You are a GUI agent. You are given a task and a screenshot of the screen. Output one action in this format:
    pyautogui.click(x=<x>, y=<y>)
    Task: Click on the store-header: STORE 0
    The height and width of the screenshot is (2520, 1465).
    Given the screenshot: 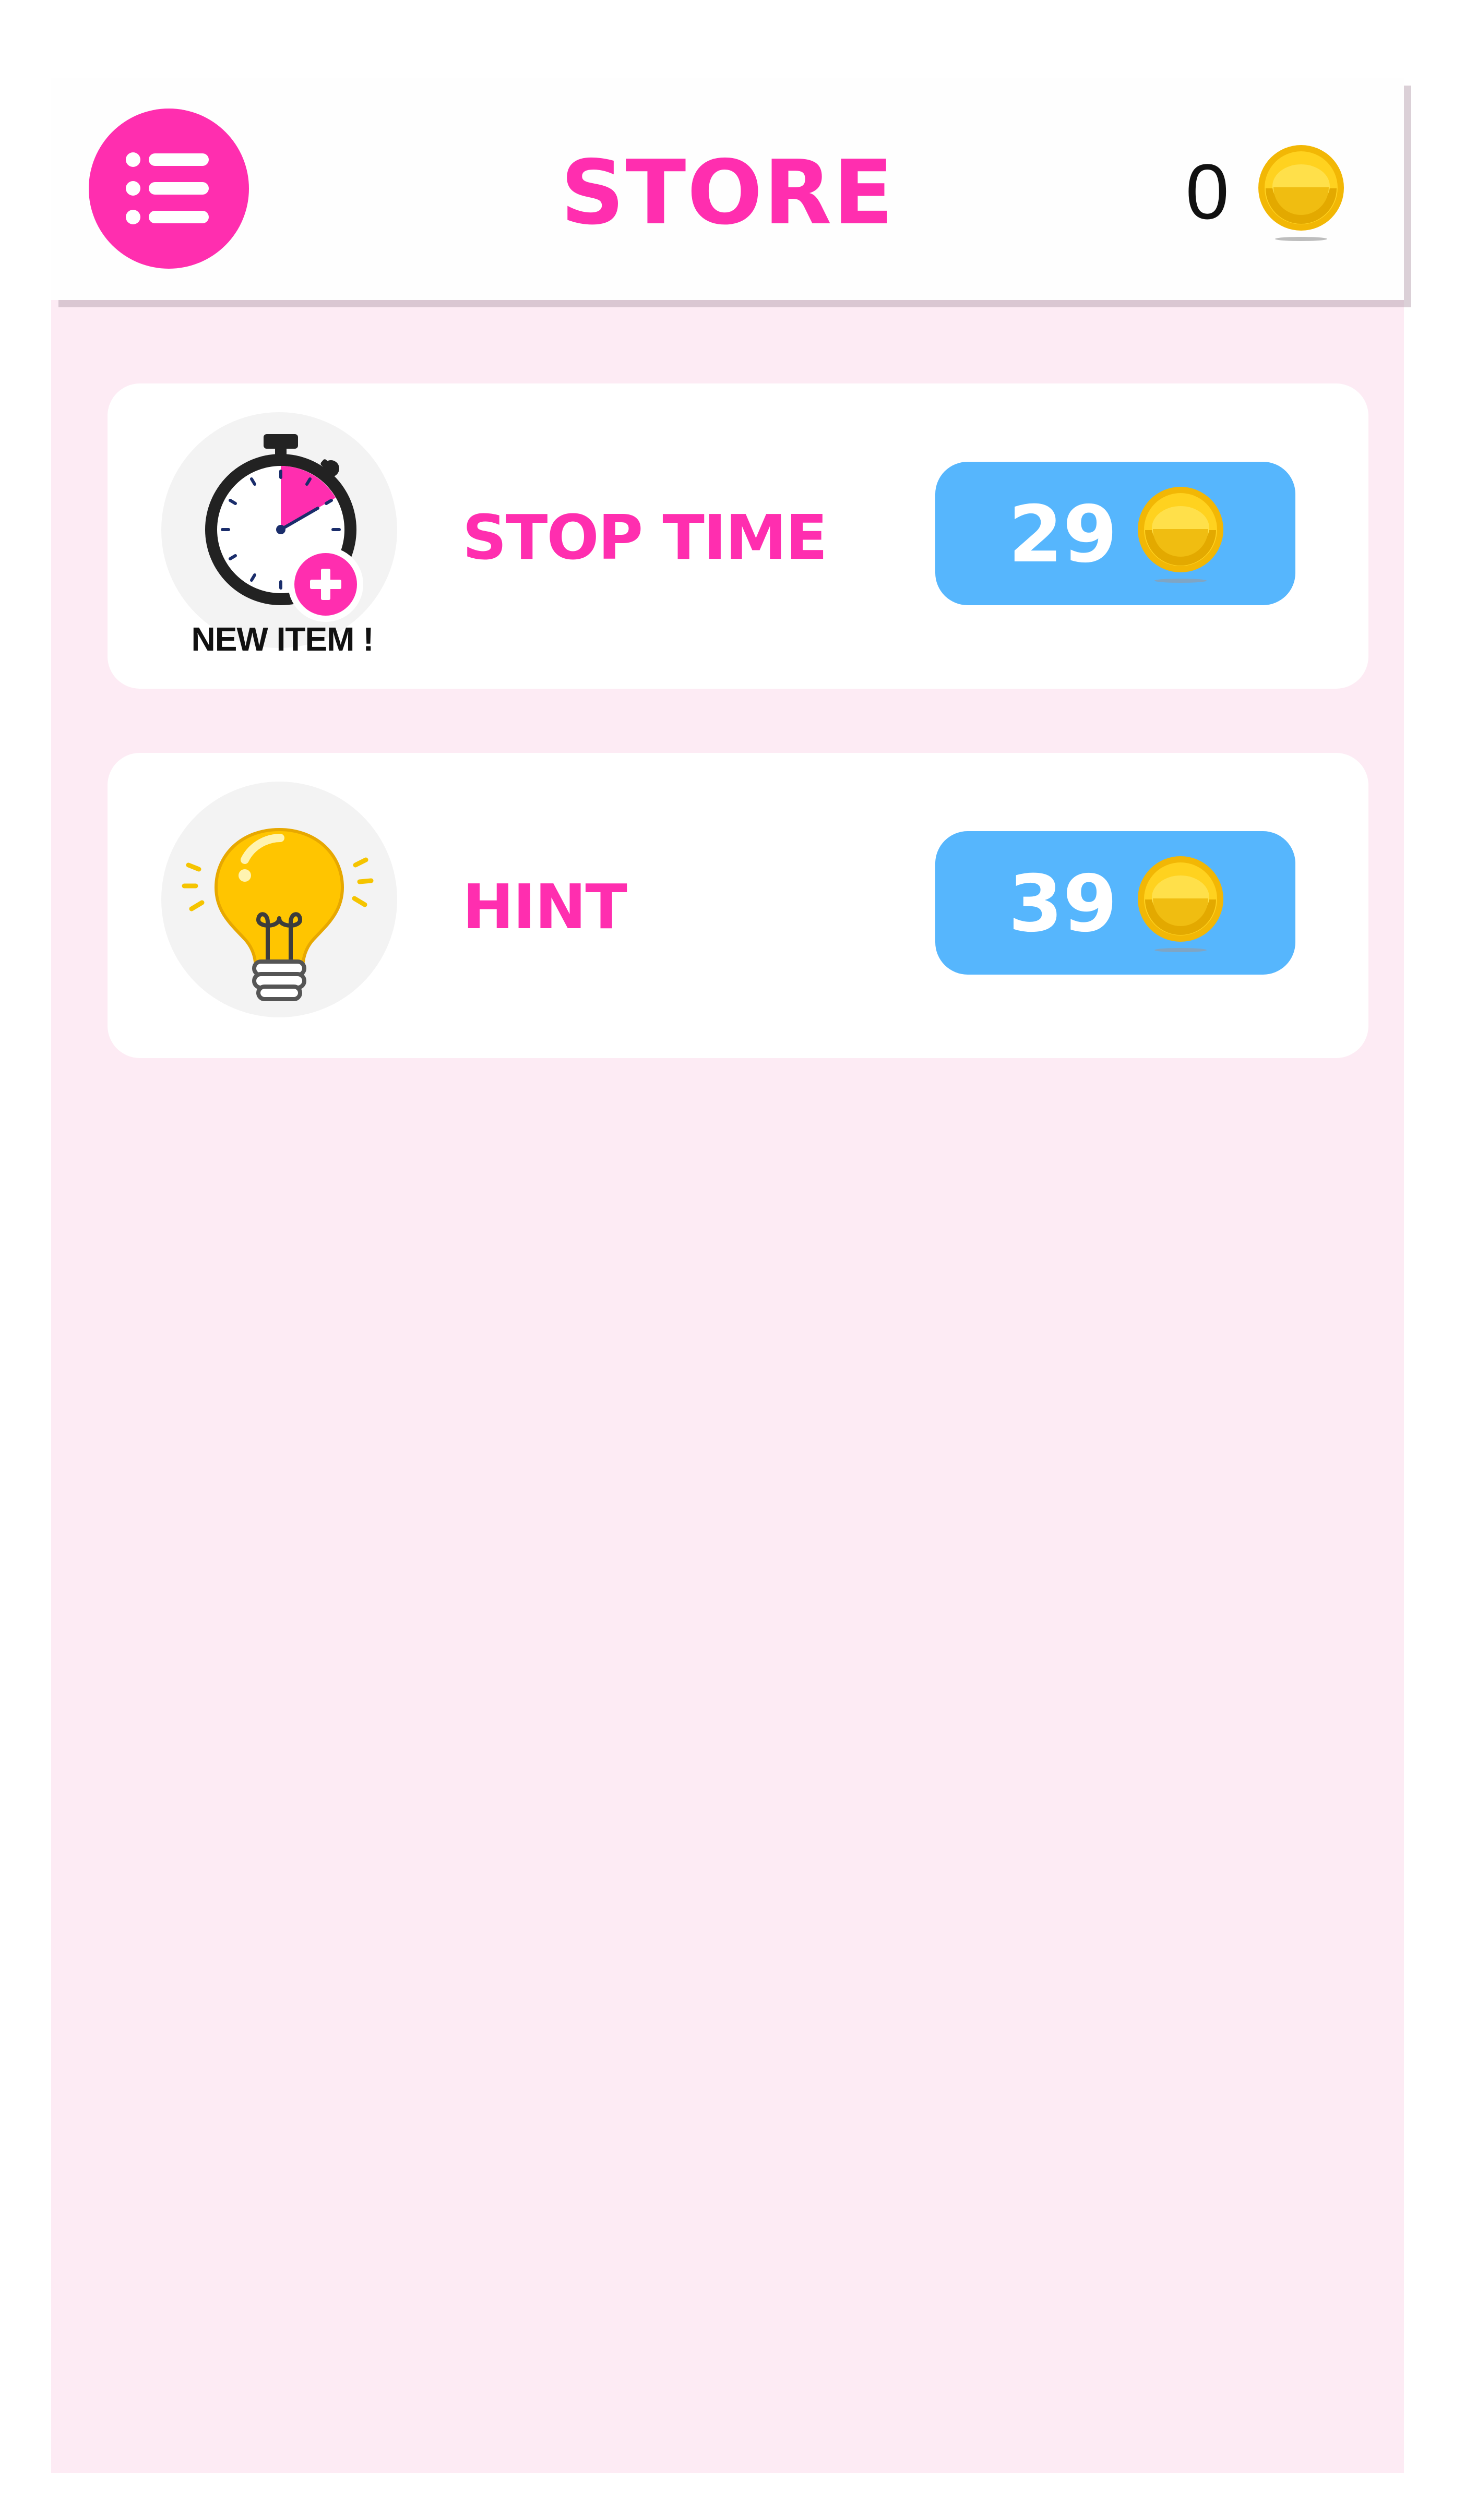 What is the action you would take?
    pyautogui.click(x=727, y=189)
    